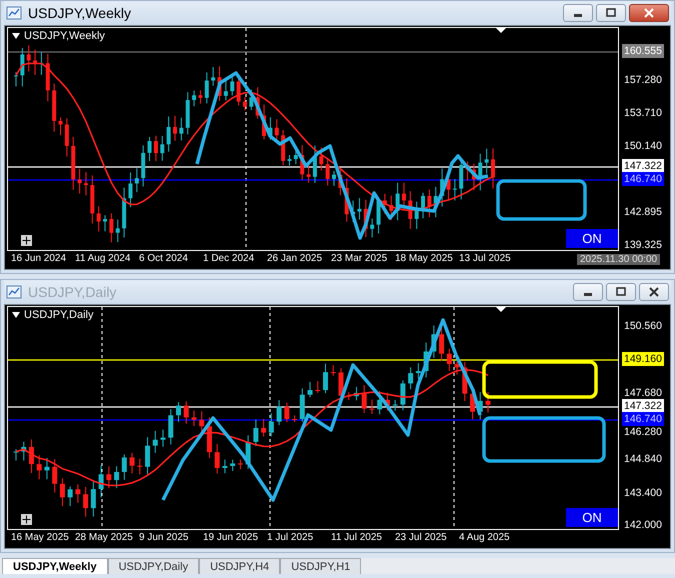 The height and width of the screenshot is (578, 675). What do you see at coordinates (55, 566) in the screenshot?
I see `chart-tab: USDJPY,Weekly` at bounding box center [55, 566].